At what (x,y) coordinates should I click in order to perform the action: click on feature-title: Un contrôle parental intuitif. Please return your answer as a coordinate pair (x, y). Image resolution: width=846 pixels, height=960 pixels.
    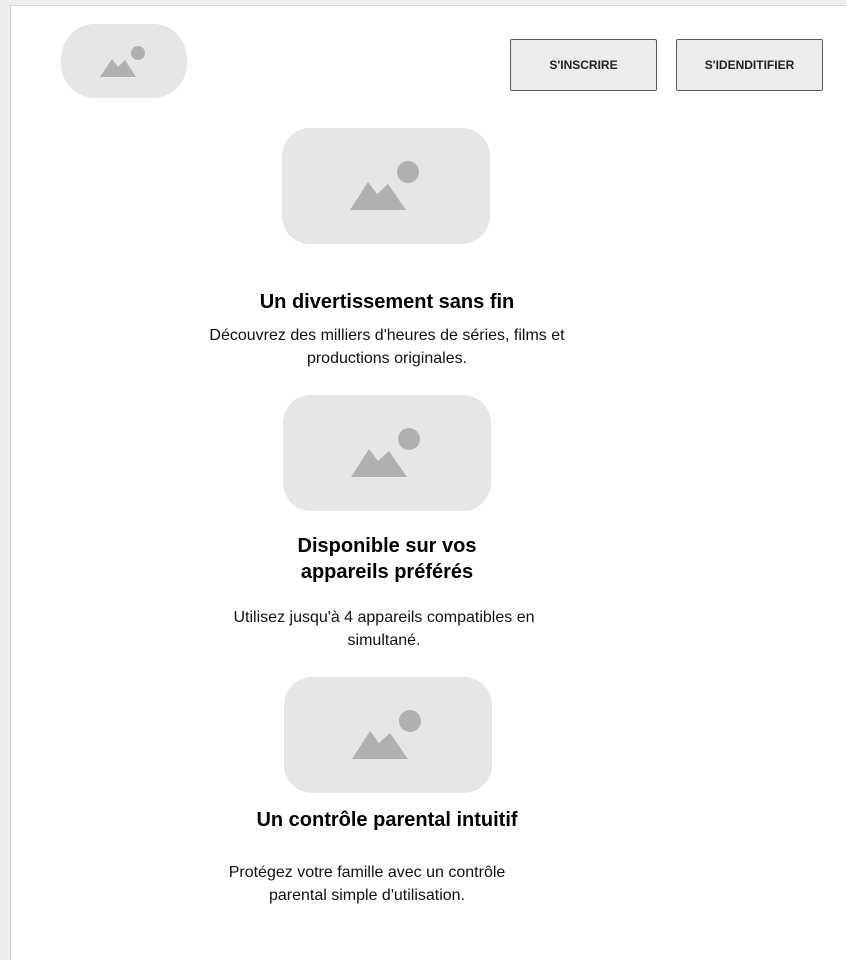
    Looking at the image, I should click on (387, 820).